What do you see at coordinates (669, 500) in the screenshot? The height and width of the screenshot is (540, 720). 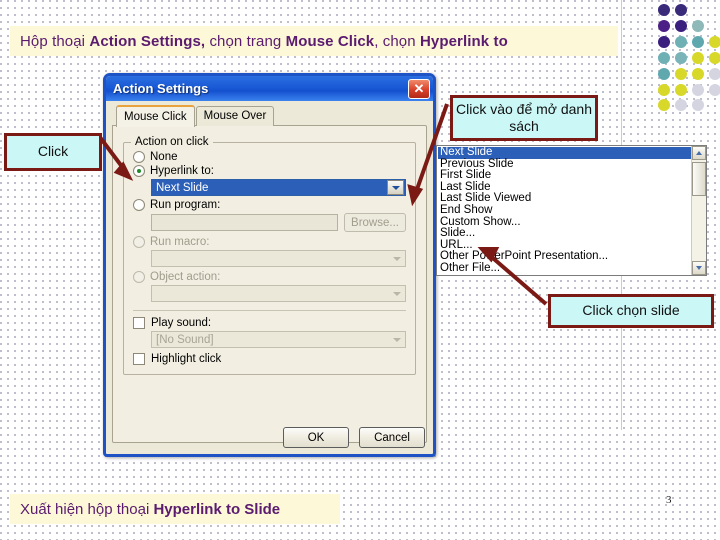 I see `page-number: 3` at bounding box center [669, 500].